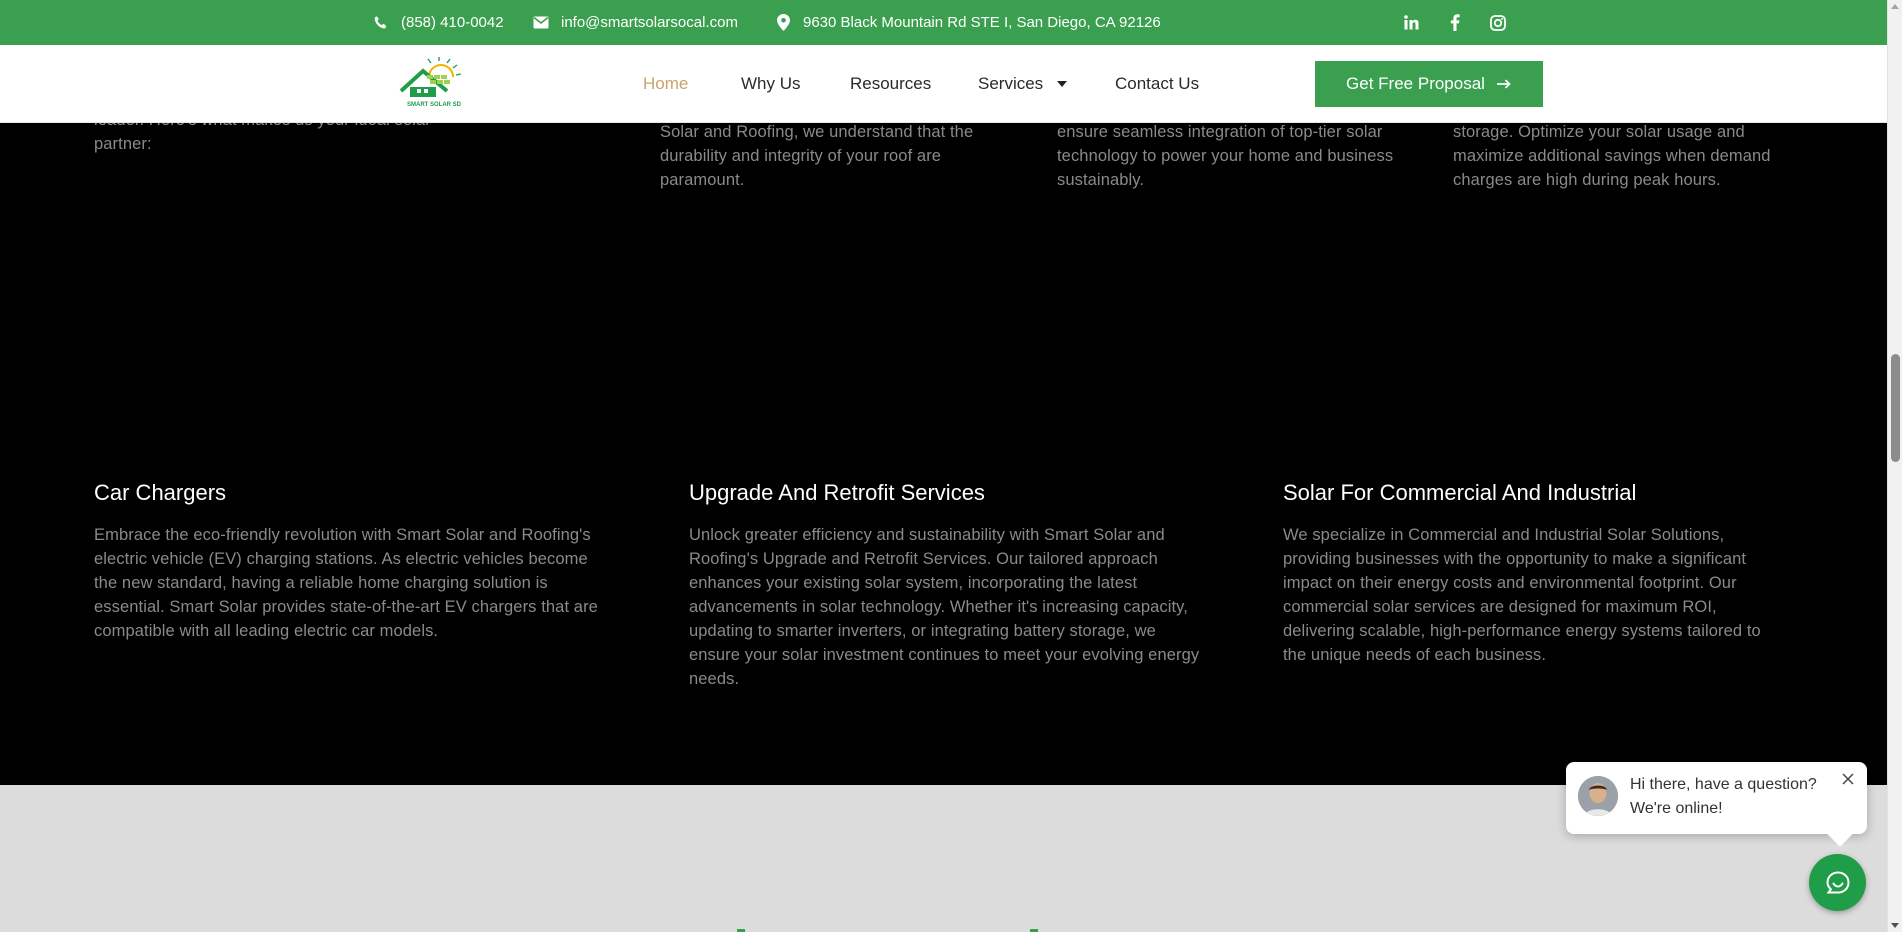  What do you see at coordinates (160, 492) in the screenshot?
I see `card-title: Car Chargers` at bounding box center [160, 492].